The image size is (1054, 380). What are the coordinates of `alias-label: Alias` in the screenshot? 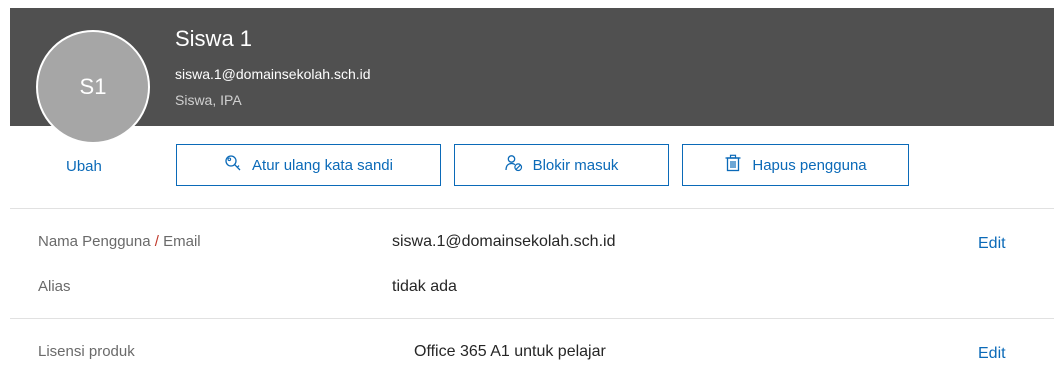 It's located at (54, 286).